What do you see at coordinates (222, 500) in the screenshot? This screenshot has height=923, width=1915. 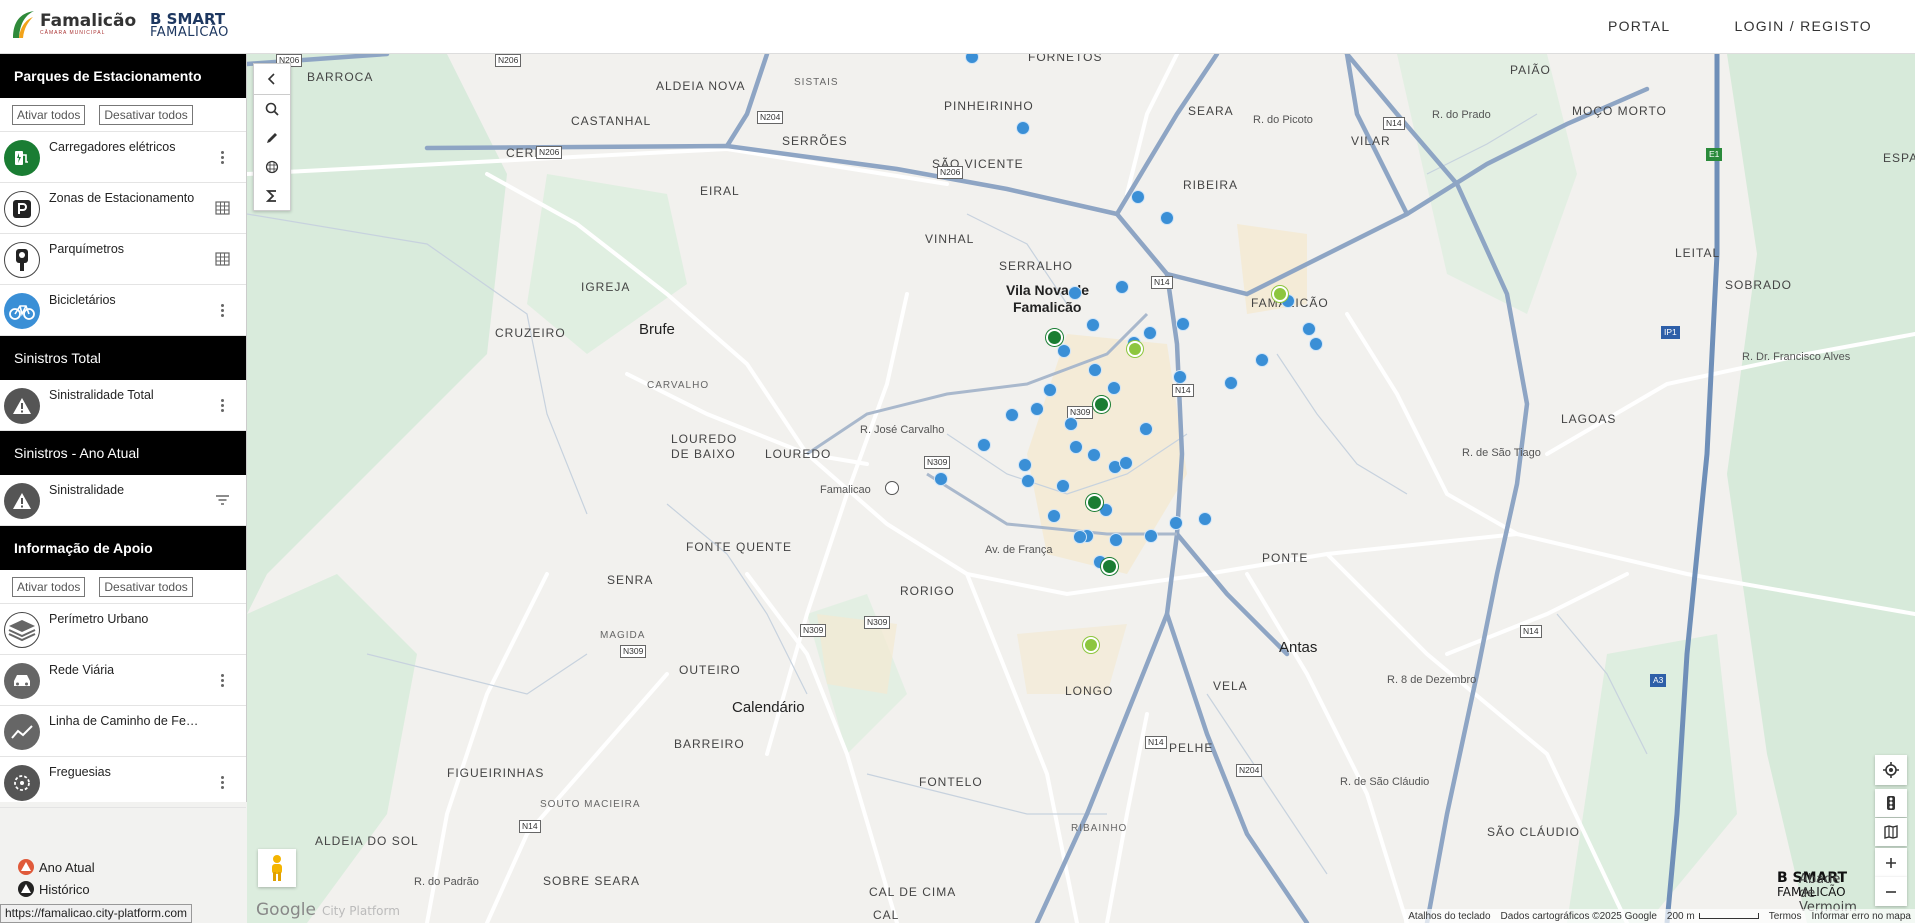 I see `layer-filter-button` at bounding box center [222, 500].